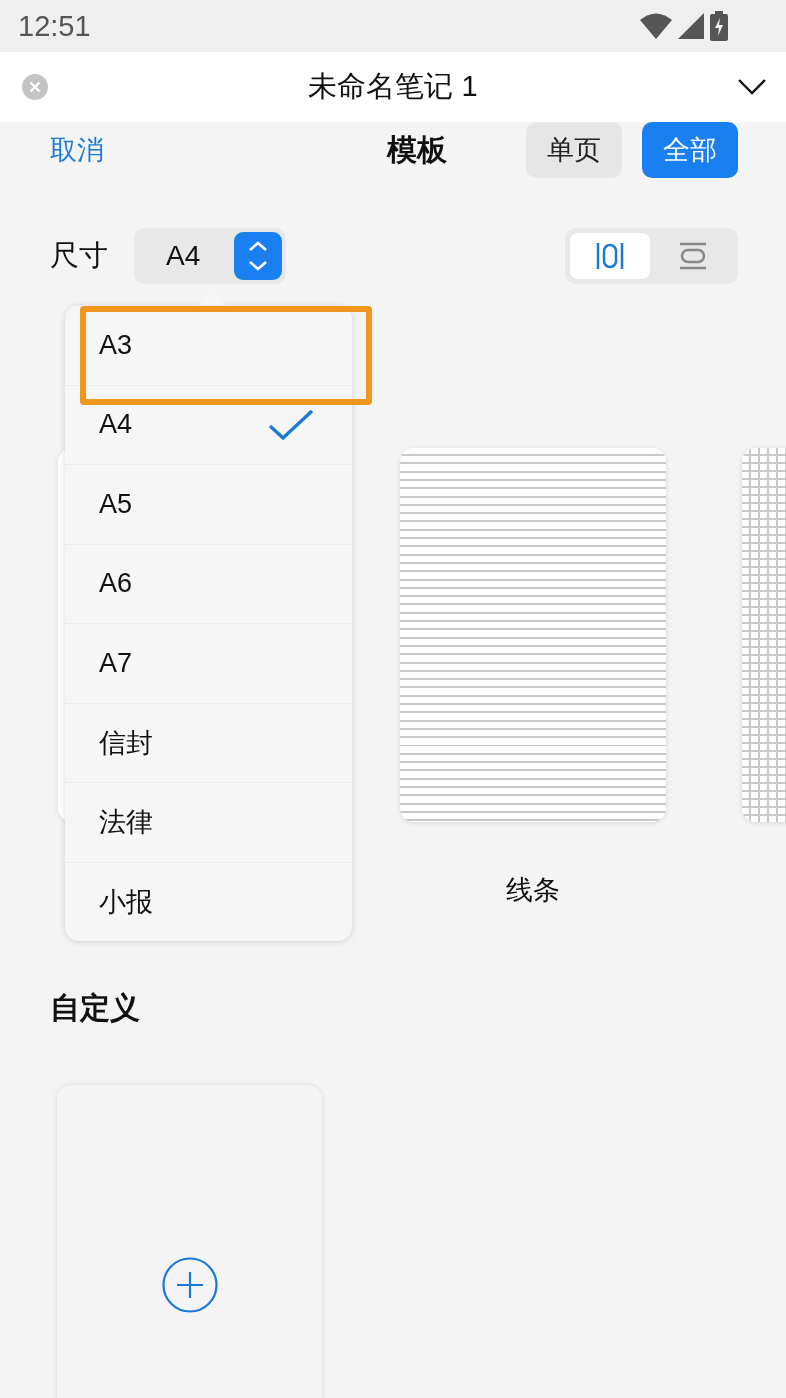 The image size is (786, 1398). What do you see at coordinates (208, 822) in the screenshot?
I see `size-menu-item: 法律` at bounding box center [208, 822].